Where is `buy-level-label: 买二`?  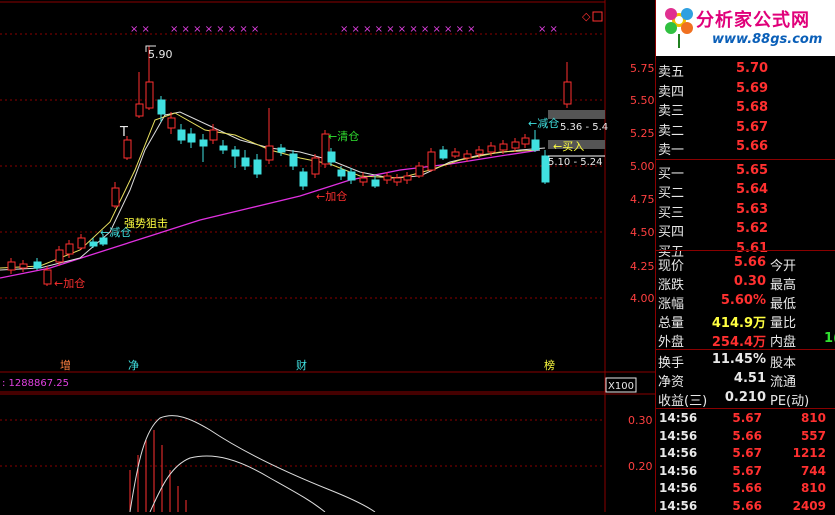 buy-level-label: 买二 is located at coordinates (671, 193).